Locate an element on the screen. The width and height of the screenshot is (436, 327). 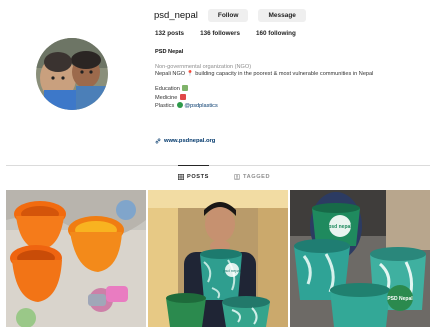
bio-line-medicine: Medicine is located at coordinates (292, 97).